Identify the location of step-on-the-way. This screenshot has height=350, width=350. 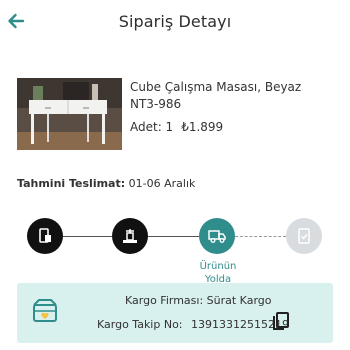
(217, 236).